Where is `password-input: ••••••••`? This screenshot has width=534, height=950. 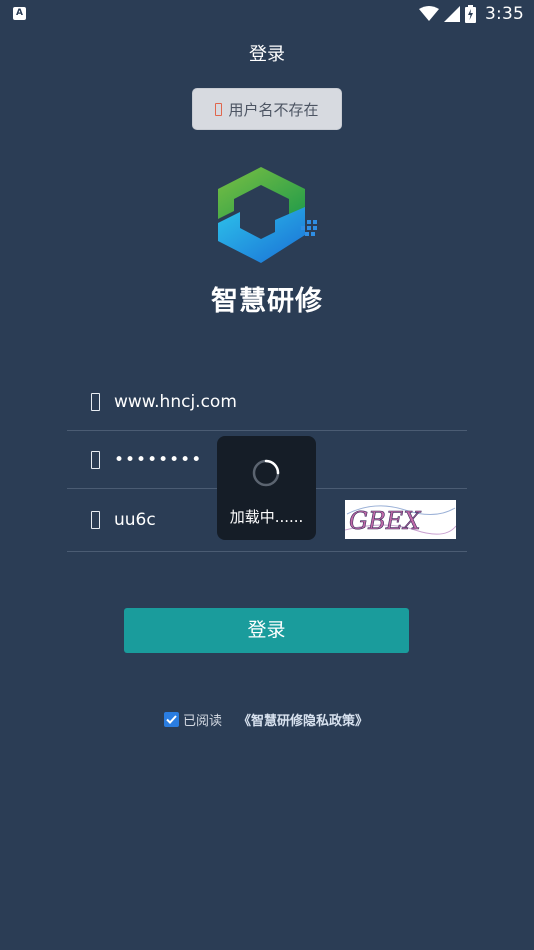 password-input: •••••••• is located at coordinates (158, 460).